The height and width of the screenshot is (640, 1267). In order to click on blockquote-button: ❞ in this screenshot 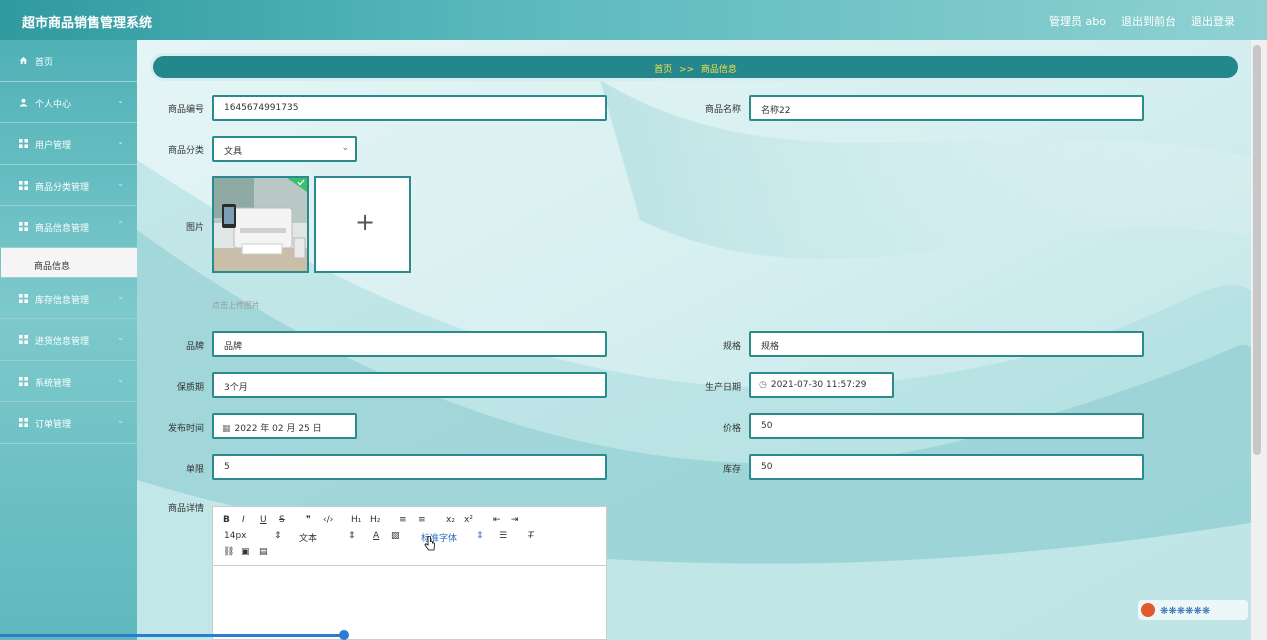, I will do `click(308, 520)`.